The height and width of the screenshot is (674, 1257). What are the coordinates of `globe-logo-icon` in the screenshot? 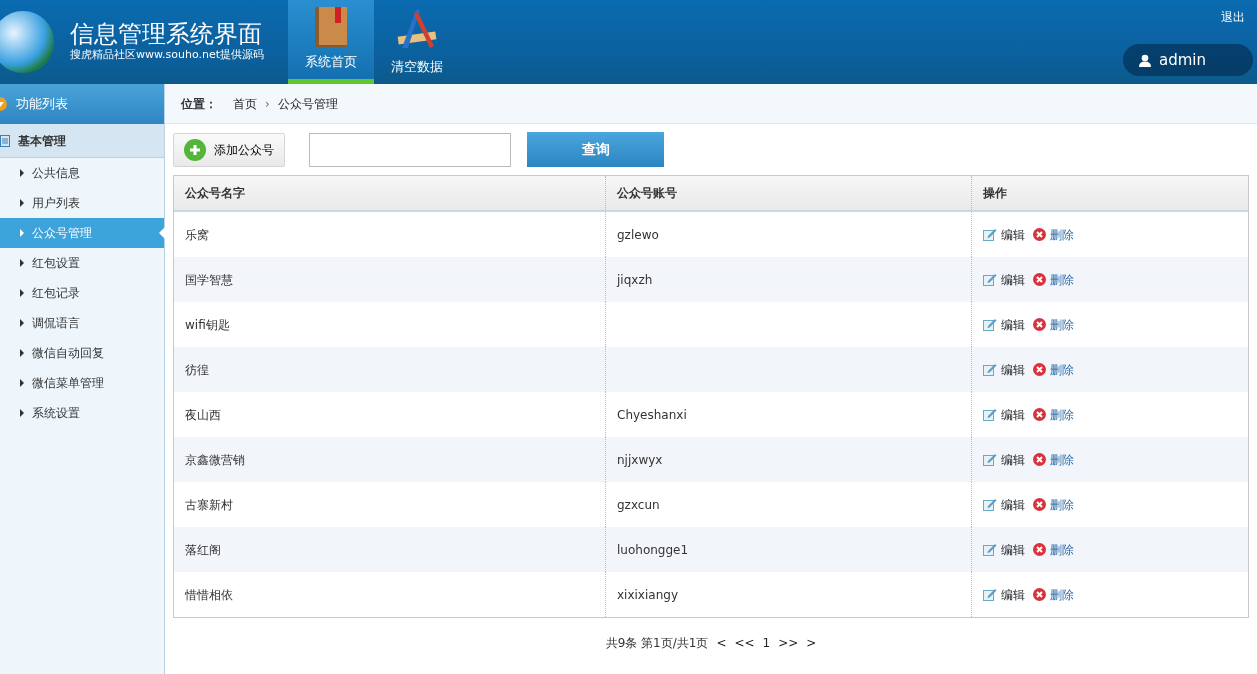 It's located at (27, 42).